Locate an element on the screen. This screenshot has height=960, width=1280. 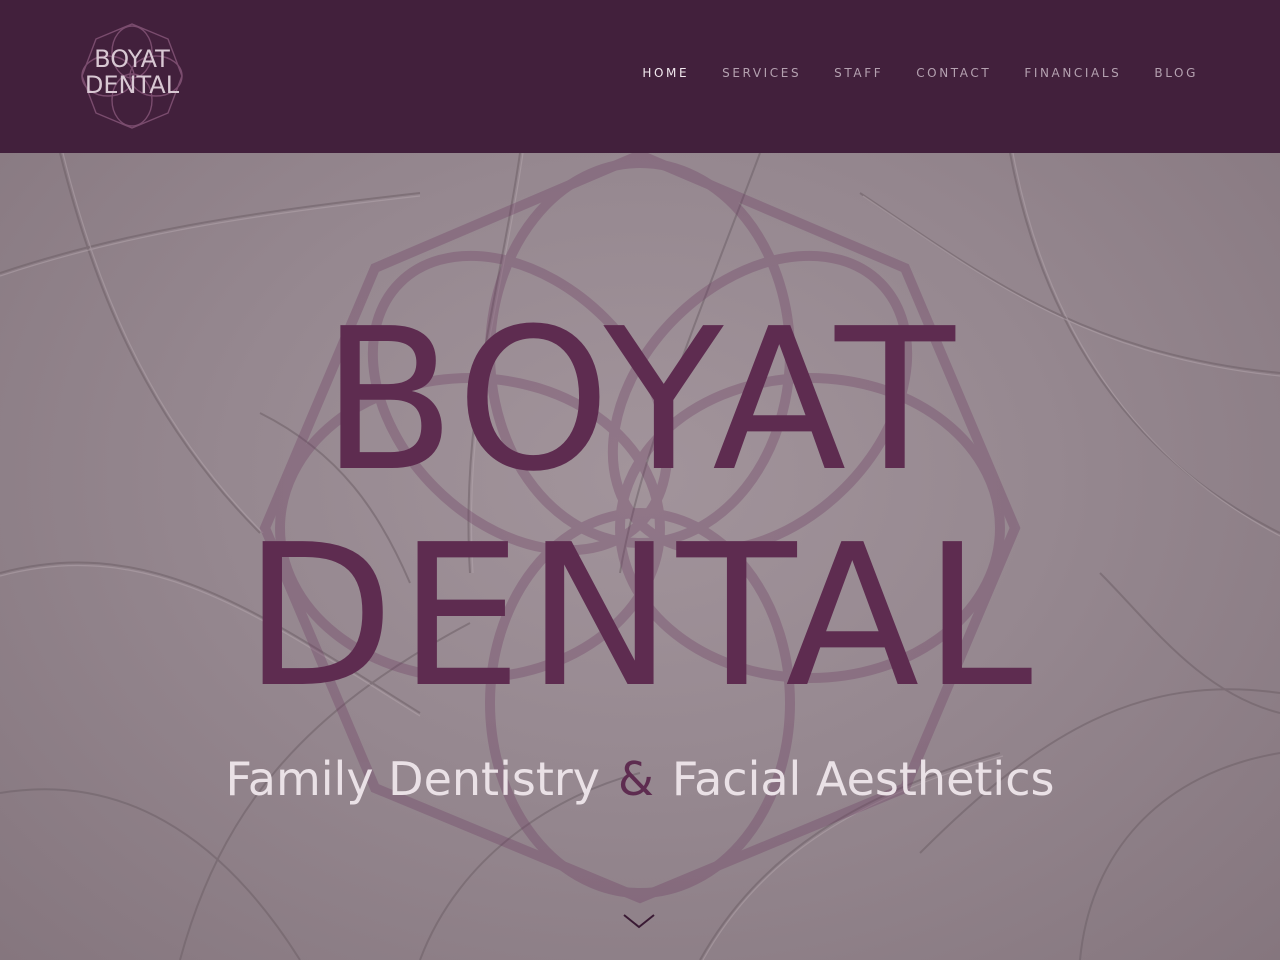
tagline-part-1: Family Dentistry is located at coordinates (412, 779).